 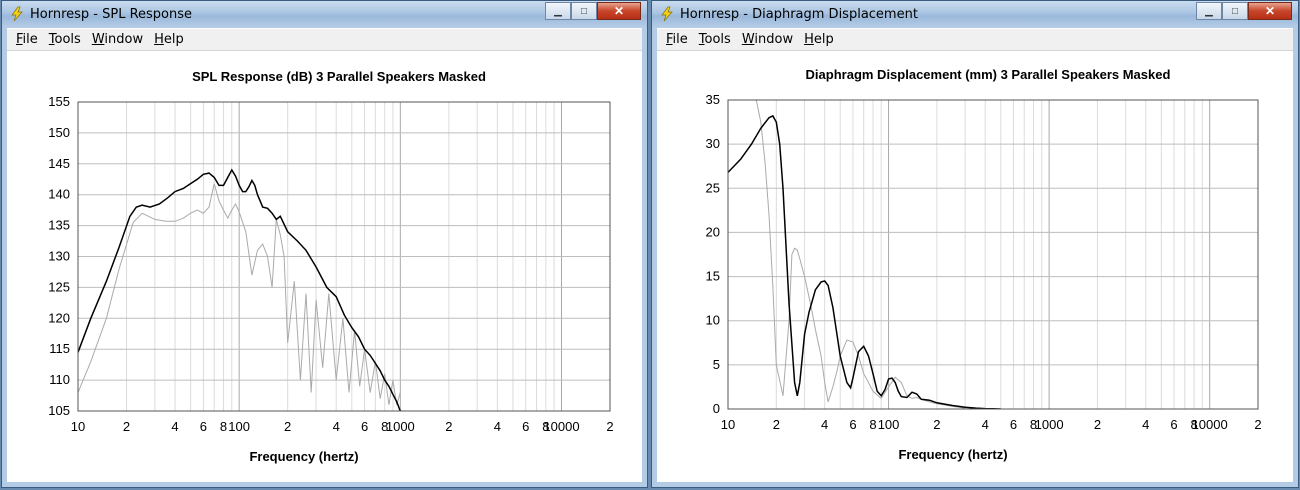 I want to click on y-tick-label: 150, so click(x=59, y=132).